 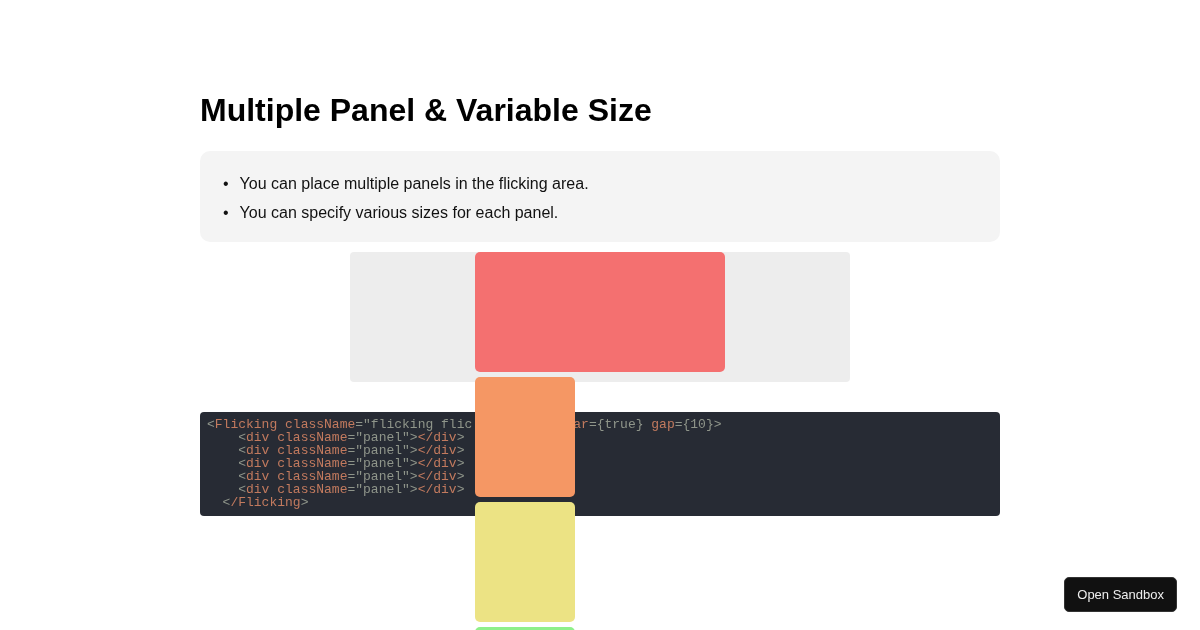 What do you see at coordinates (414, 184) in the screenshot?
I see `bullet-text: You can place multiple panels in the flicking area.` at bounding box center [414, 184].